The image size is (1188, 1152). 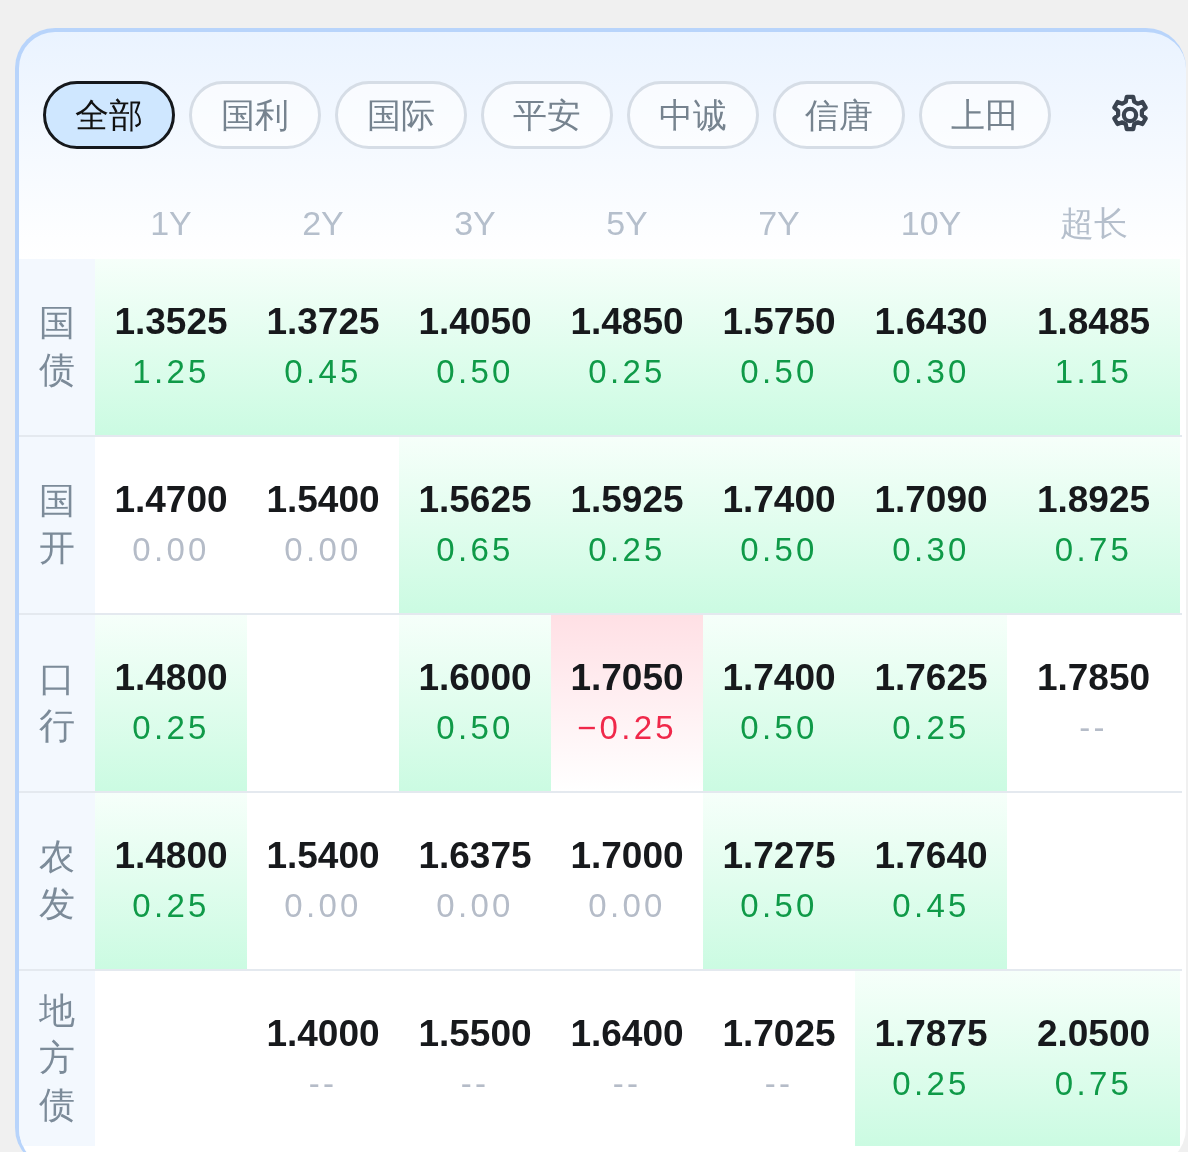 I want to click on column-header: 7Y, so click(x=779, y=223).